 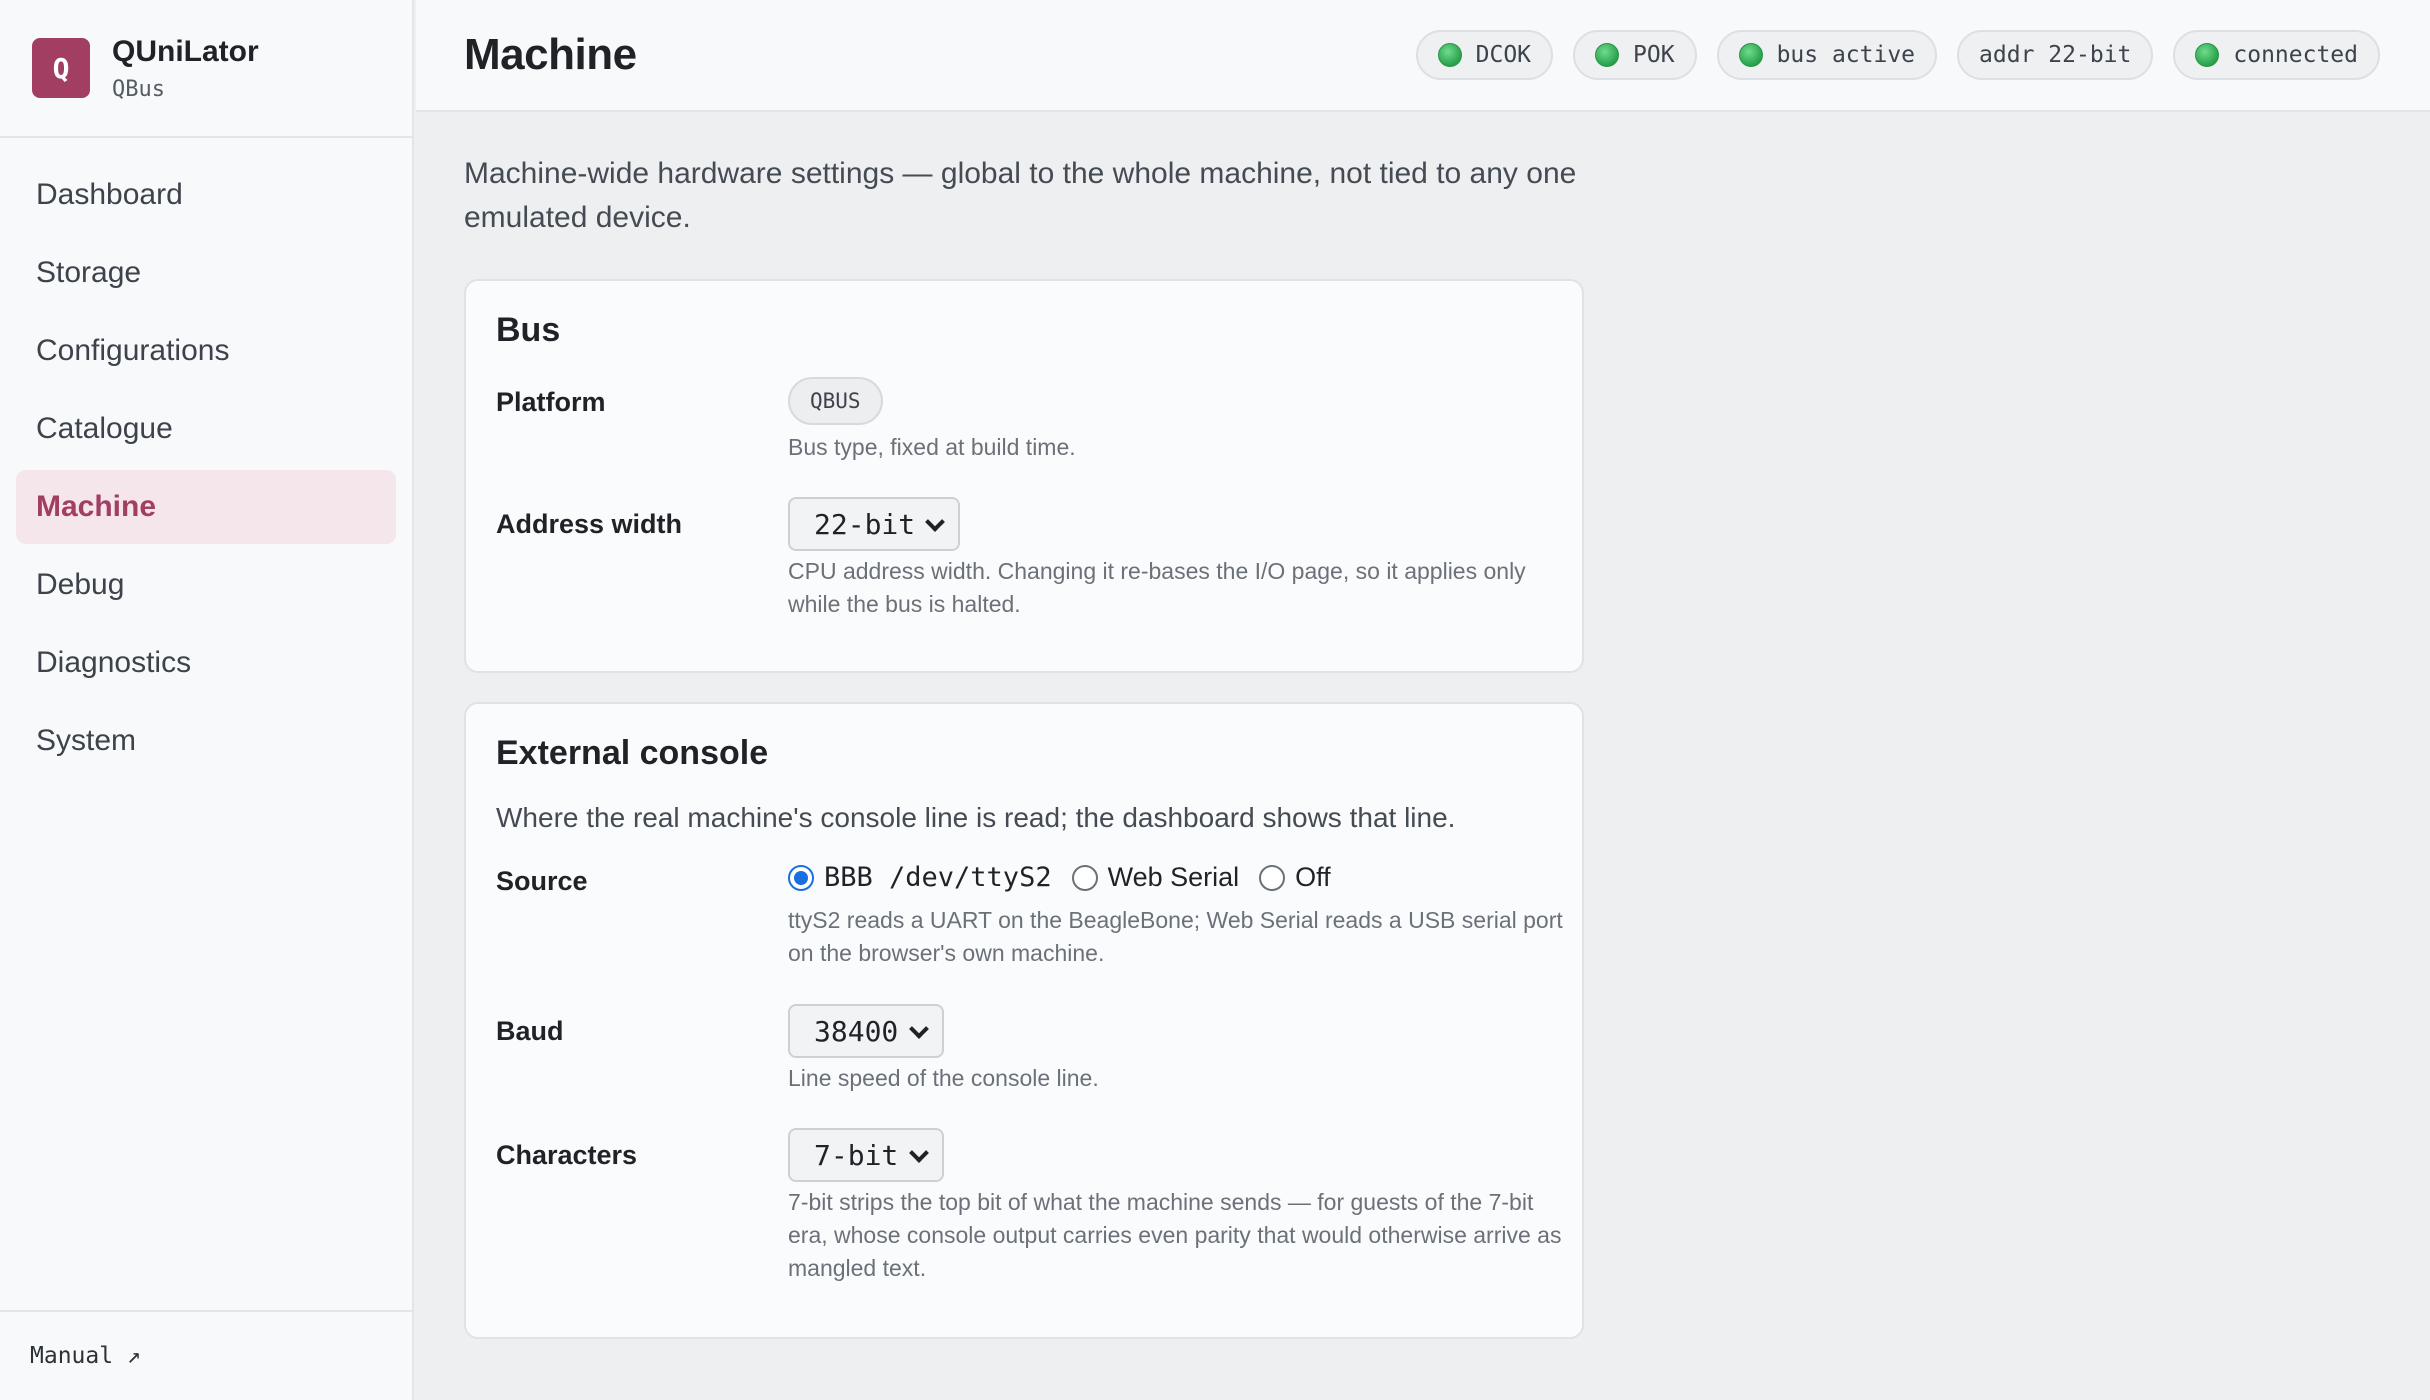 What do you see at coordinates (874, 524) in the screenshot?
I see `address-width-select: 22-bit` at bounding box center [874, 524].